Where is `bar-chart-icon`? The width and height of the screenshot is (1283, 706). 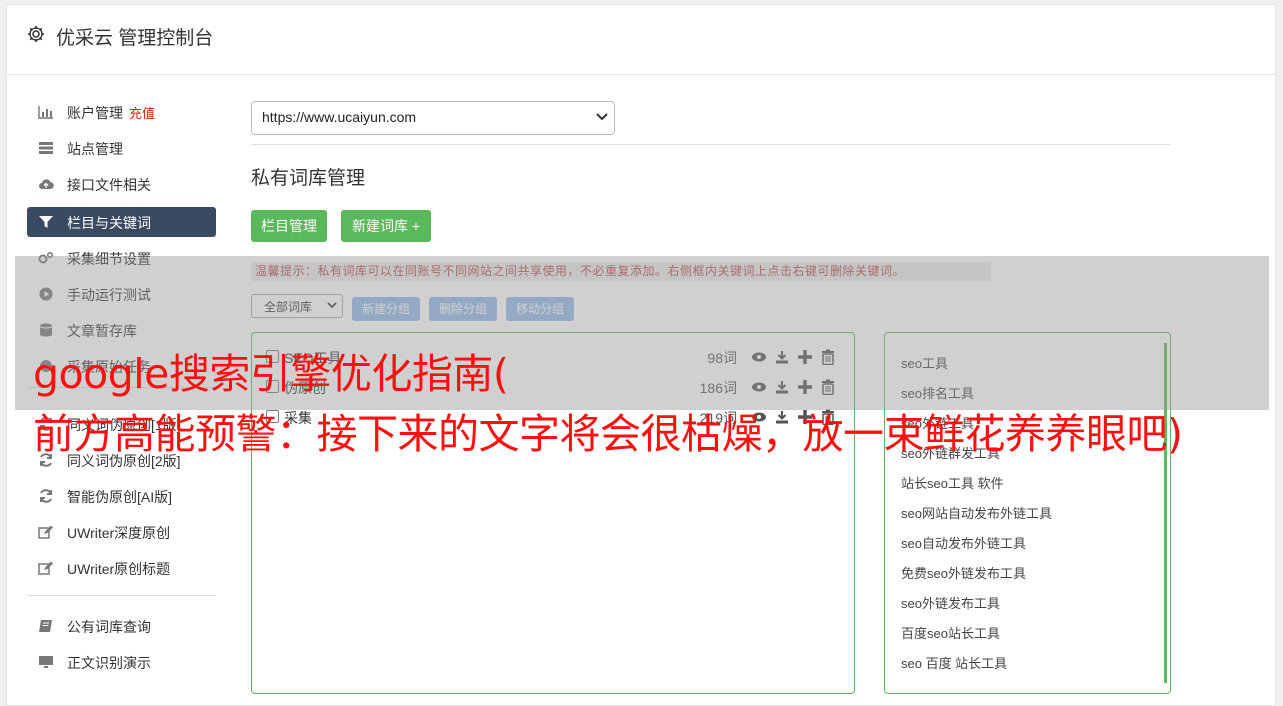
bar-chart-icon is located at coordinates (45, 112).